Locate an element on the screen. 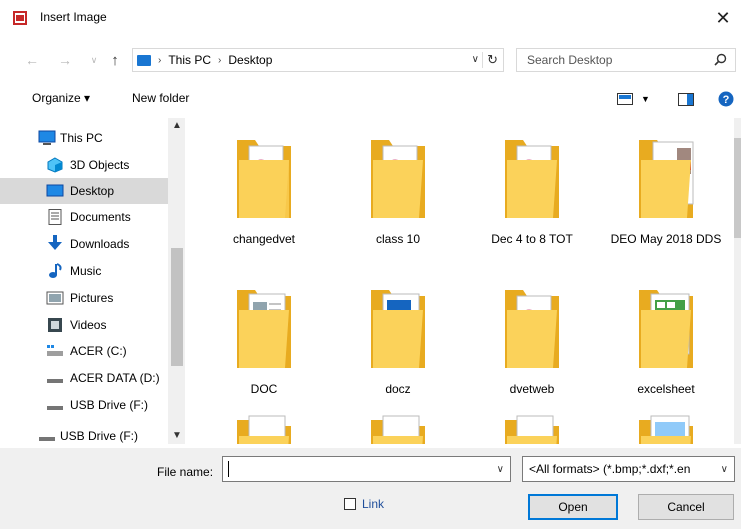  organize-button: Organize ▾ is located at coordinates (61, 98).